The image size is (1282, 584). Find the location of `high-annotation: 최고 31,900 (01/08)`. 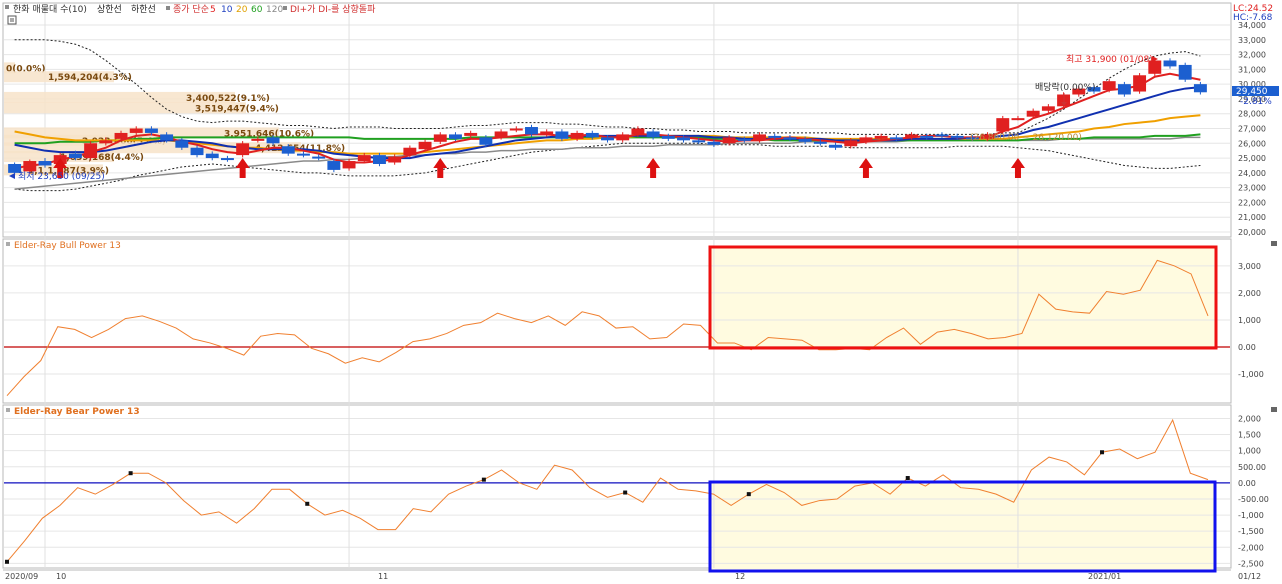

high-annotation: 최고 31,900 (01/08) is located at coordinates (1109, 59).